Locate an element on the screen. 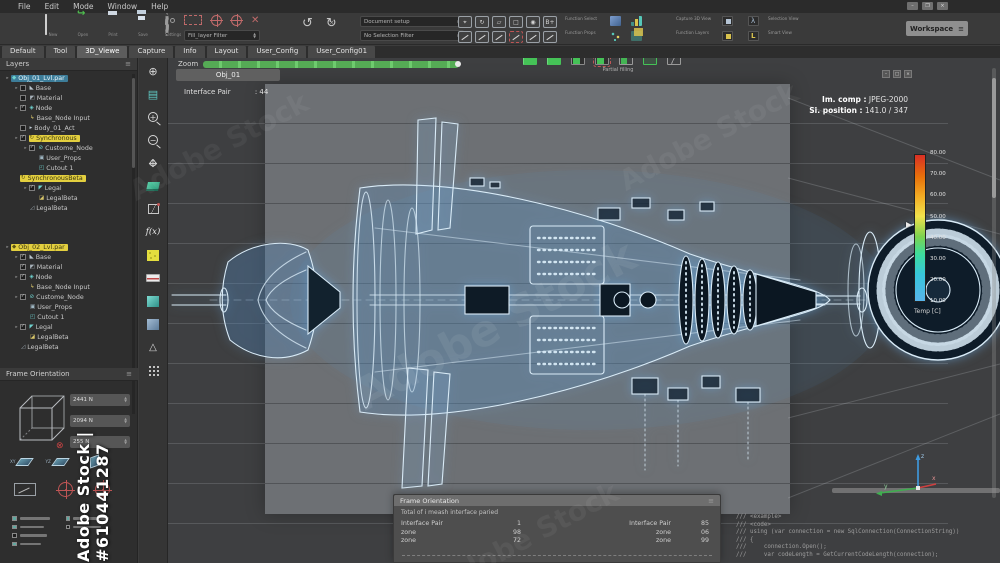  orientation-stepper: 2094 N ▲ ▼ is located at coordinates (100, 421).